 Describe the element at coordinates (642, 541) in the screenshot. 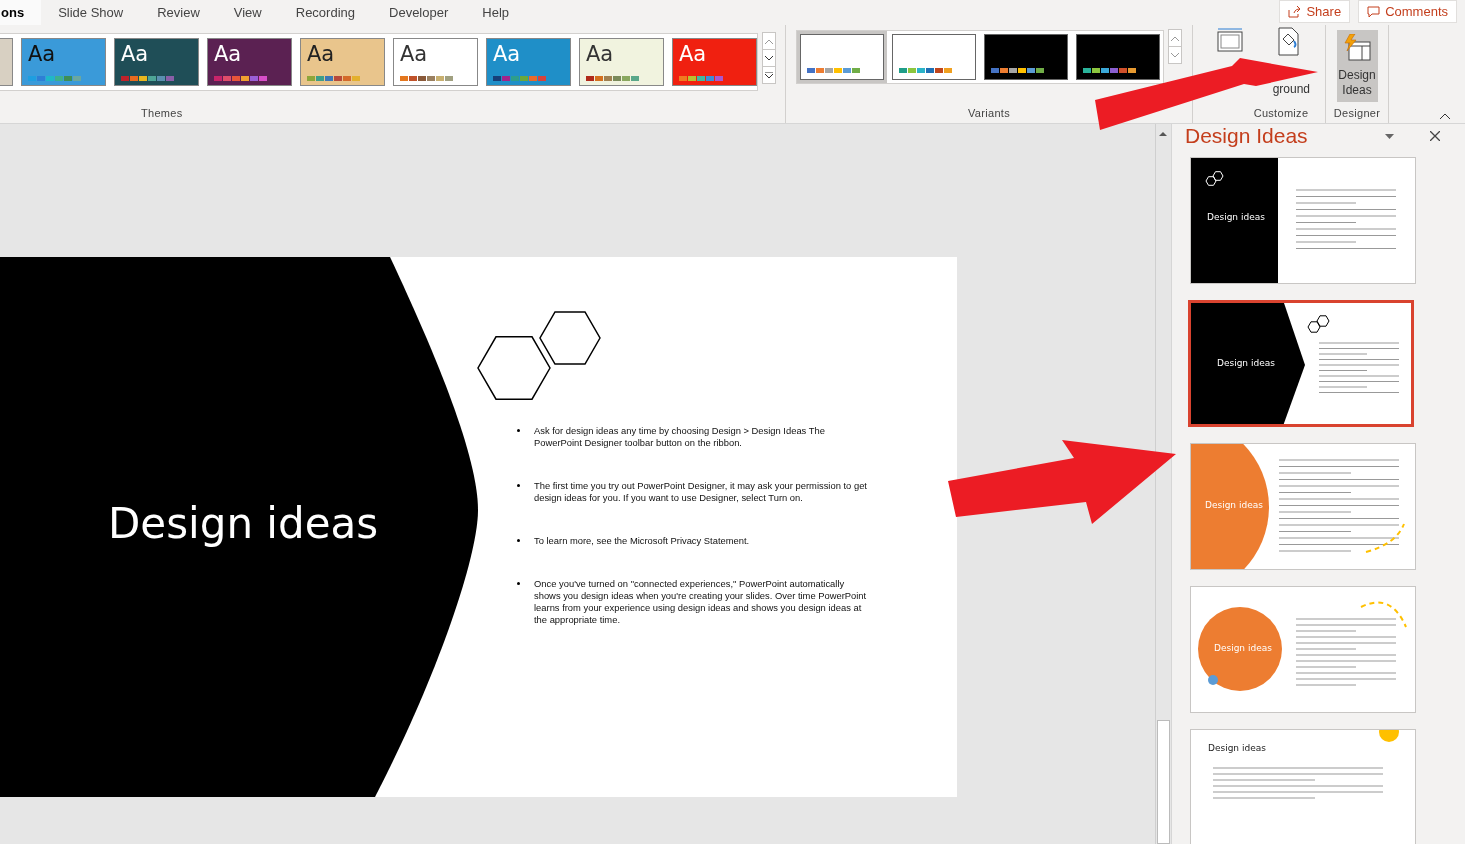

I see `bullet-text: To learn more, see the Microsoft Privacy Statement.` at that location.